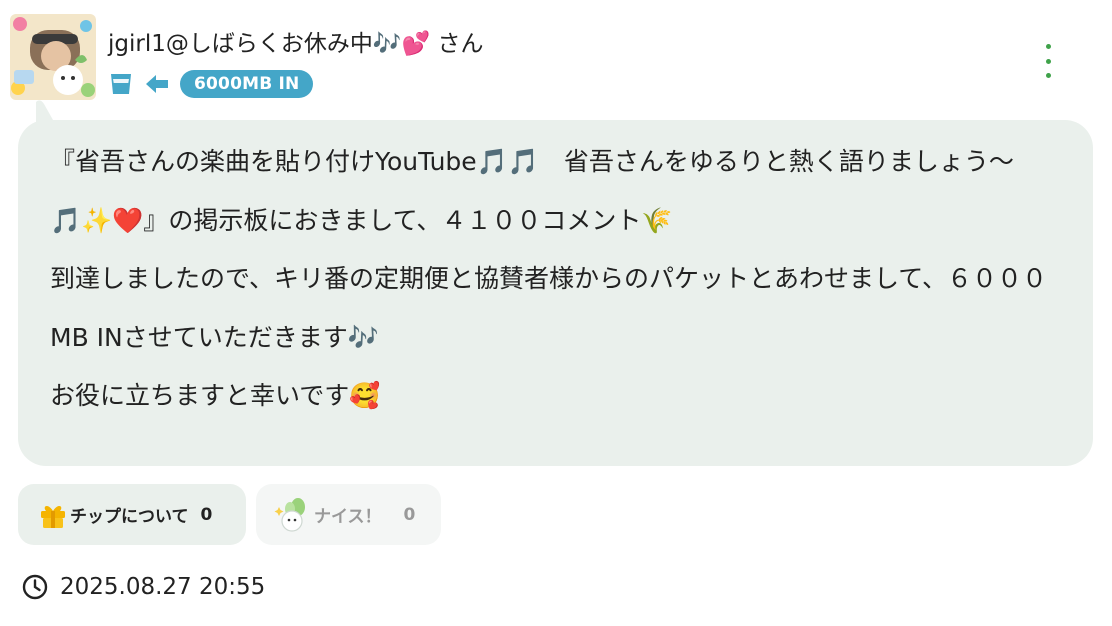 This screenshot has height=626, width=1112. What do you see at coordinates (53, 515) in the screenshot?
I see `gift-icon` at bounding box center [53, 515].